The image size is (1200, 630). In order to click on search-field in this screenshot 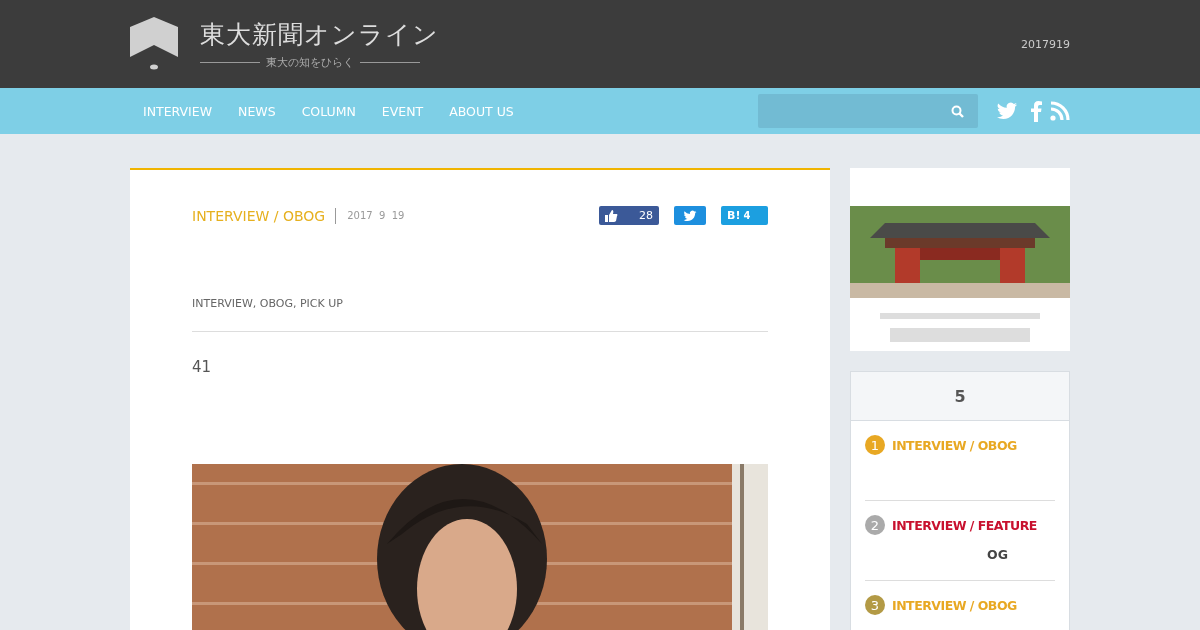, I will do `click(868, 111)`.